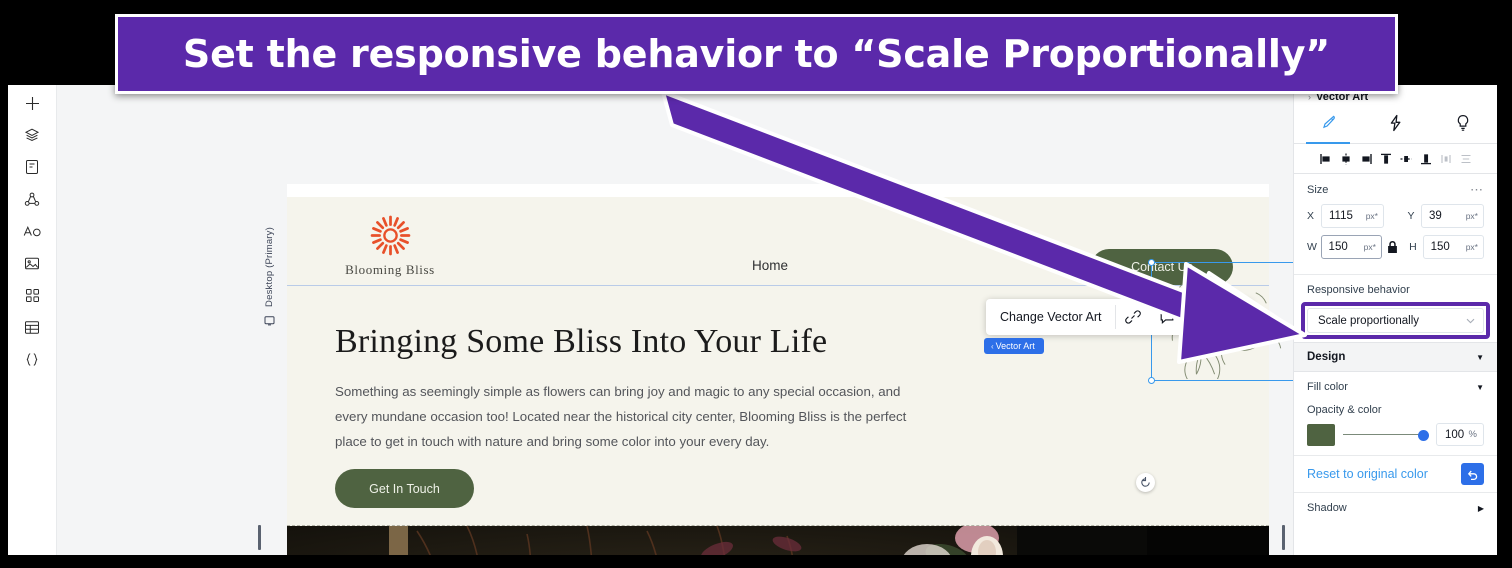  What do you see at coordinates (1386, 435) in the screenshot?
I see `opacity-slider` at bounding box center [1386, 435].